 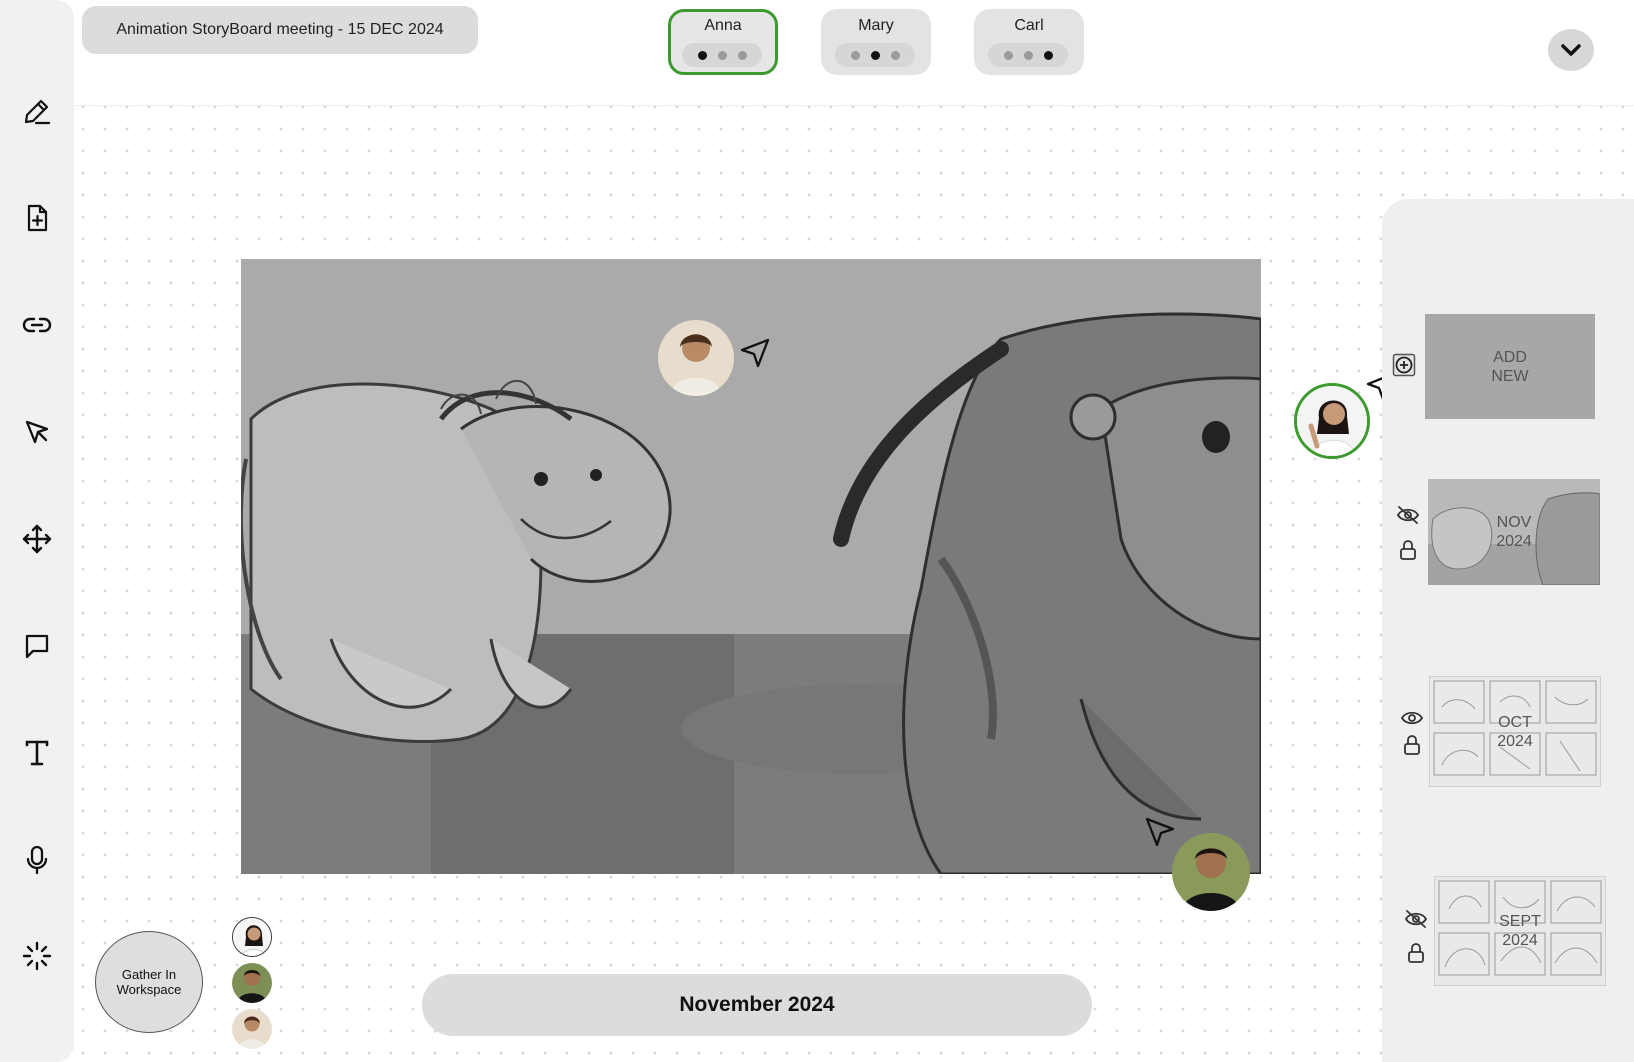 I want to click on participant-mini-avatar-mary, so click(x=252, y=1029).